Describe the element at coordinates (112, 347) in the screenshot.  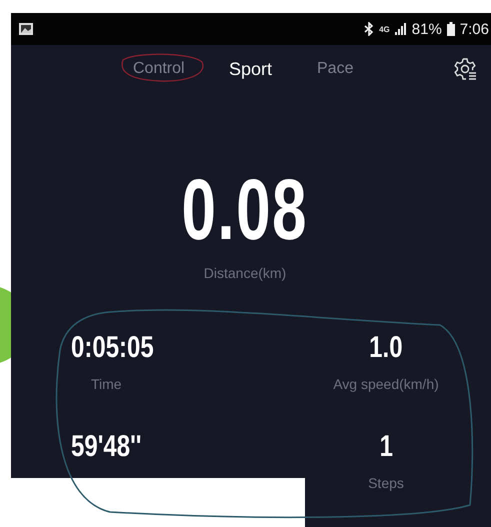
I see `stat-value: 0:05:05` at that location.